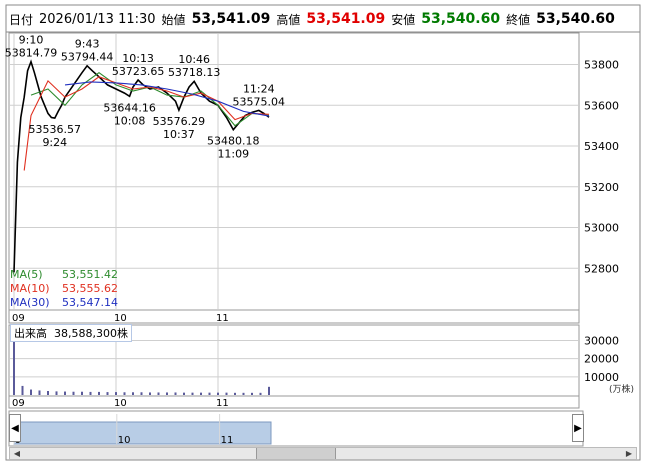 The image size is (653, 470). I want to click on annotation-time: 11:24, so click(259, 88).